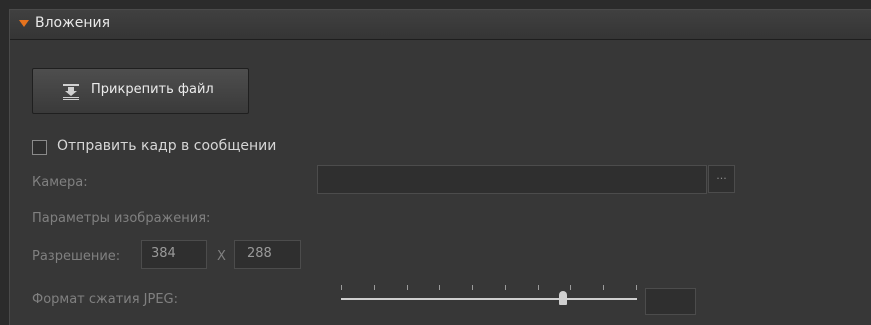 This screenshot has width=871, height=325. I want to click on jpeg-quality-slider, so click(489, 293).